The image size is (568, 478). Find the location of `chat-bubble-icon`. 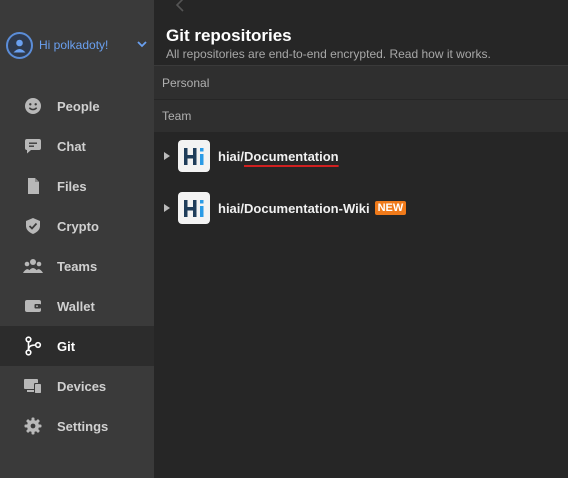

chat-bubble-icon is located at coordinates (33, 146).